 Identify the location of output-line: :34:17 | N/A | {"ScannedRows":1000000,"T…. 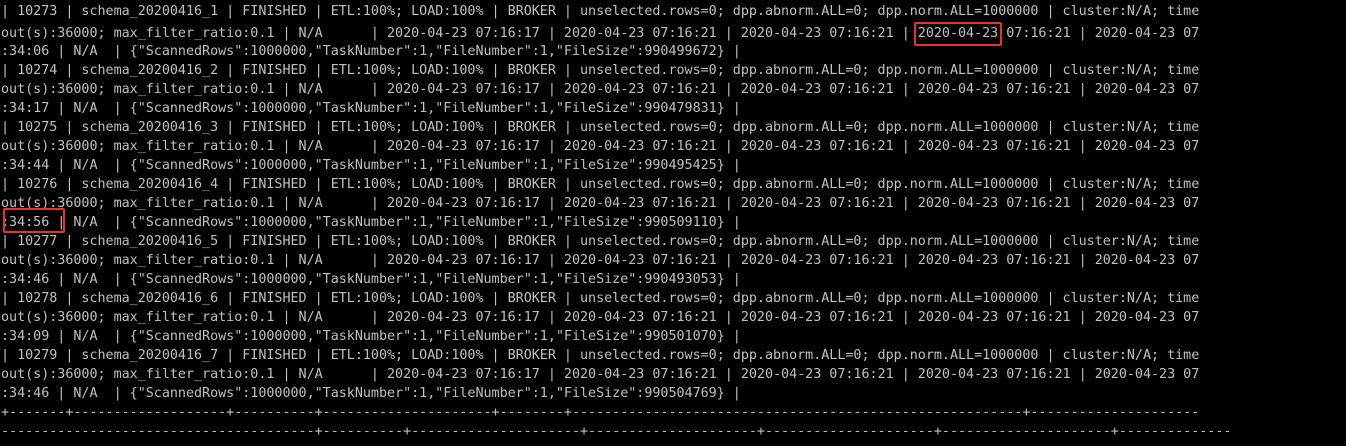
(371, 108).